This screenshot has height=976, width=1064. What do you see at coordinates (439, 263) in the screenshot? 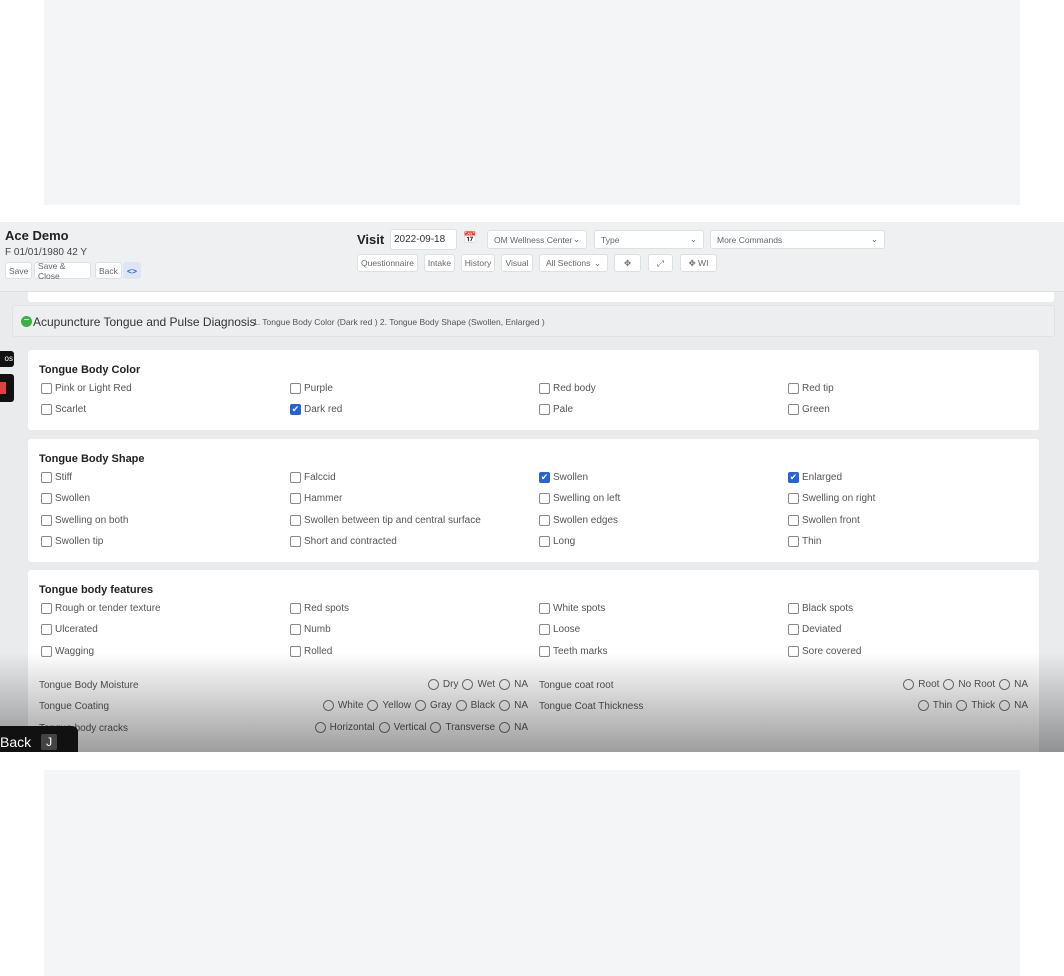
I see `intake-button: Intake` at bounding box center [439, 263].